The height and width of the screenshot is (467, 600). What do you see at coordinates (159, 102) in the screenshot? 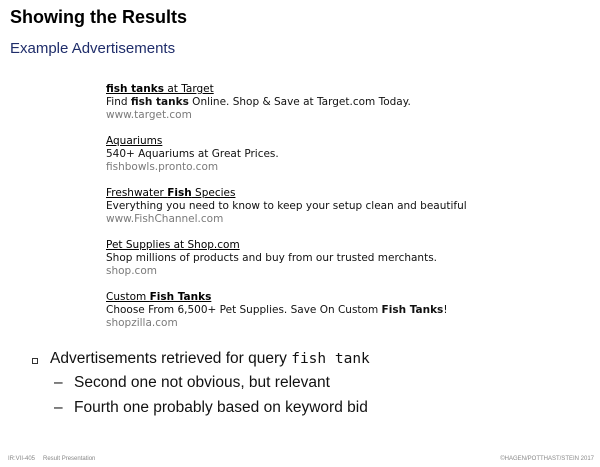
I see `ad-desc-bold: fish tanks` at bounding box center [159, 102].